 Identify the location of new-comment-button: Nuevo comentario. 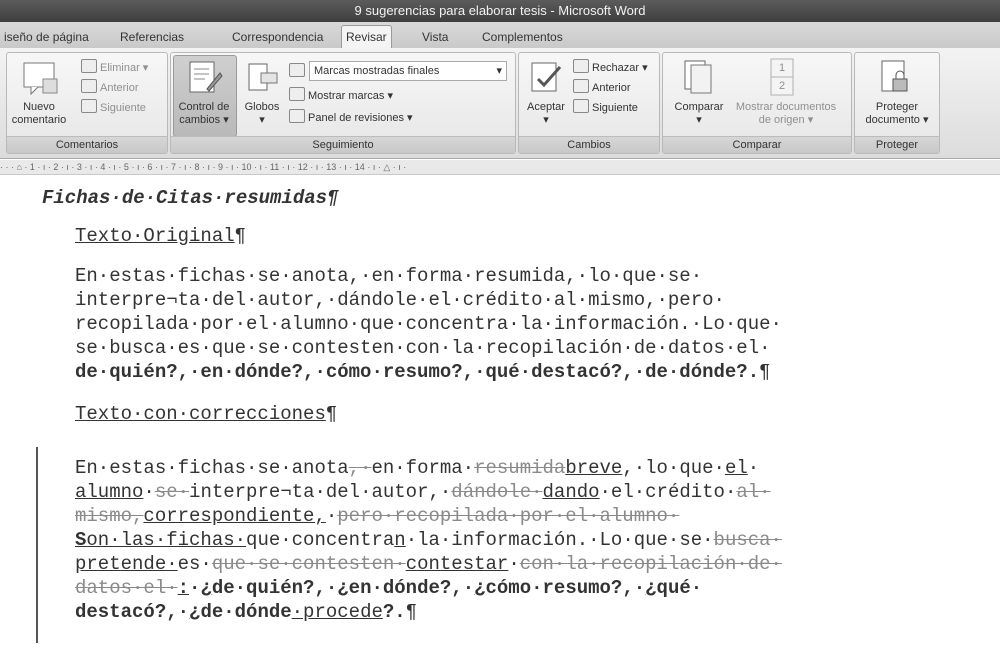
(39, 114).